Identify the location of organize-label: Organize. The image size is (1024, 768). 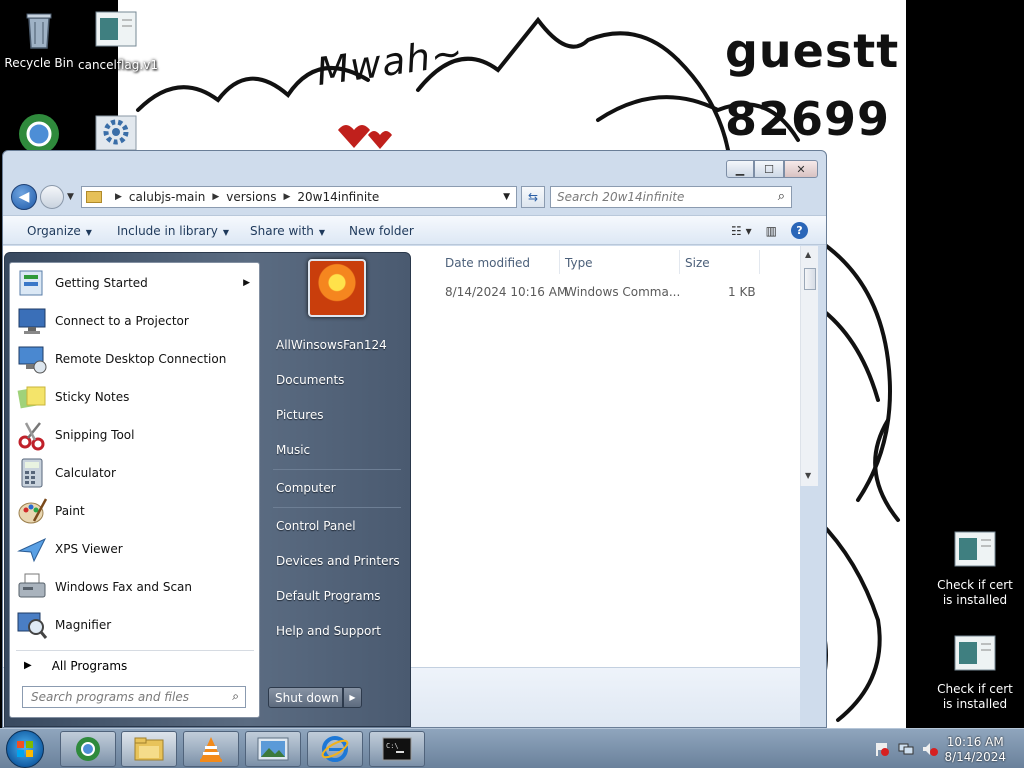
(54, 231).